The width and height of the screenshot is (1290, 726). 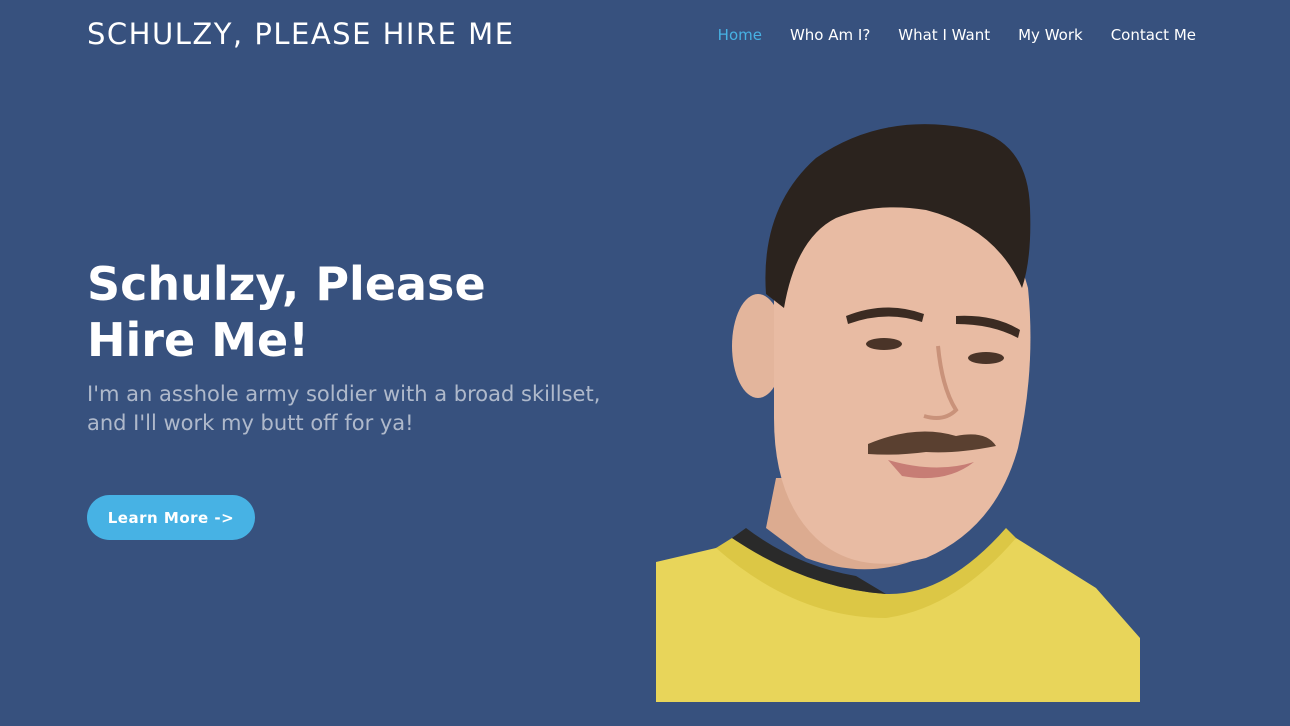 I want to click on learn-more-button: Learn More ->, so click(x=171, y=517).